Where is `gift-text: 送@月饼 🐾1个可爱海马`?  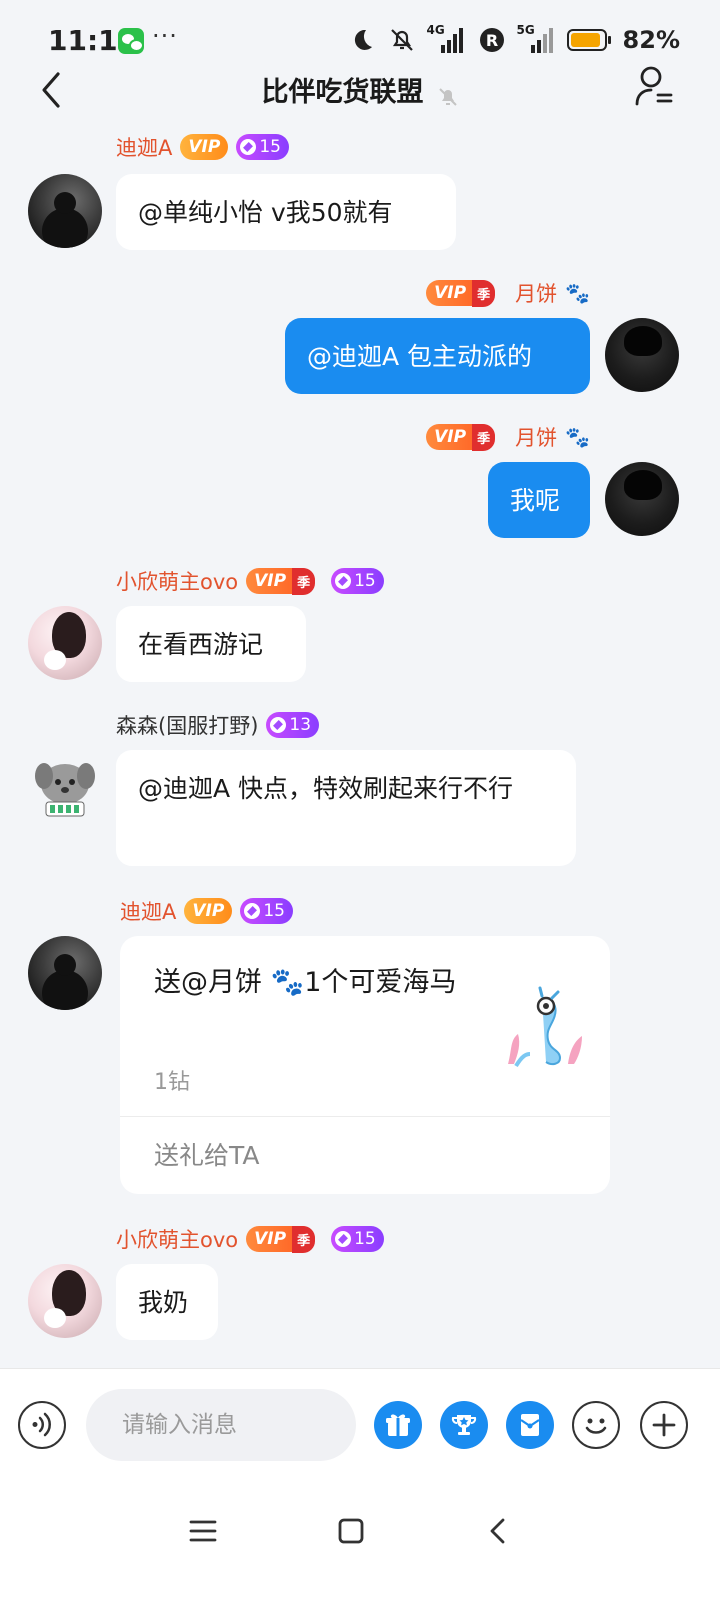 gift-text: 送@月饼 🐾1个可爱海马 is located at coordinates (305, 982).